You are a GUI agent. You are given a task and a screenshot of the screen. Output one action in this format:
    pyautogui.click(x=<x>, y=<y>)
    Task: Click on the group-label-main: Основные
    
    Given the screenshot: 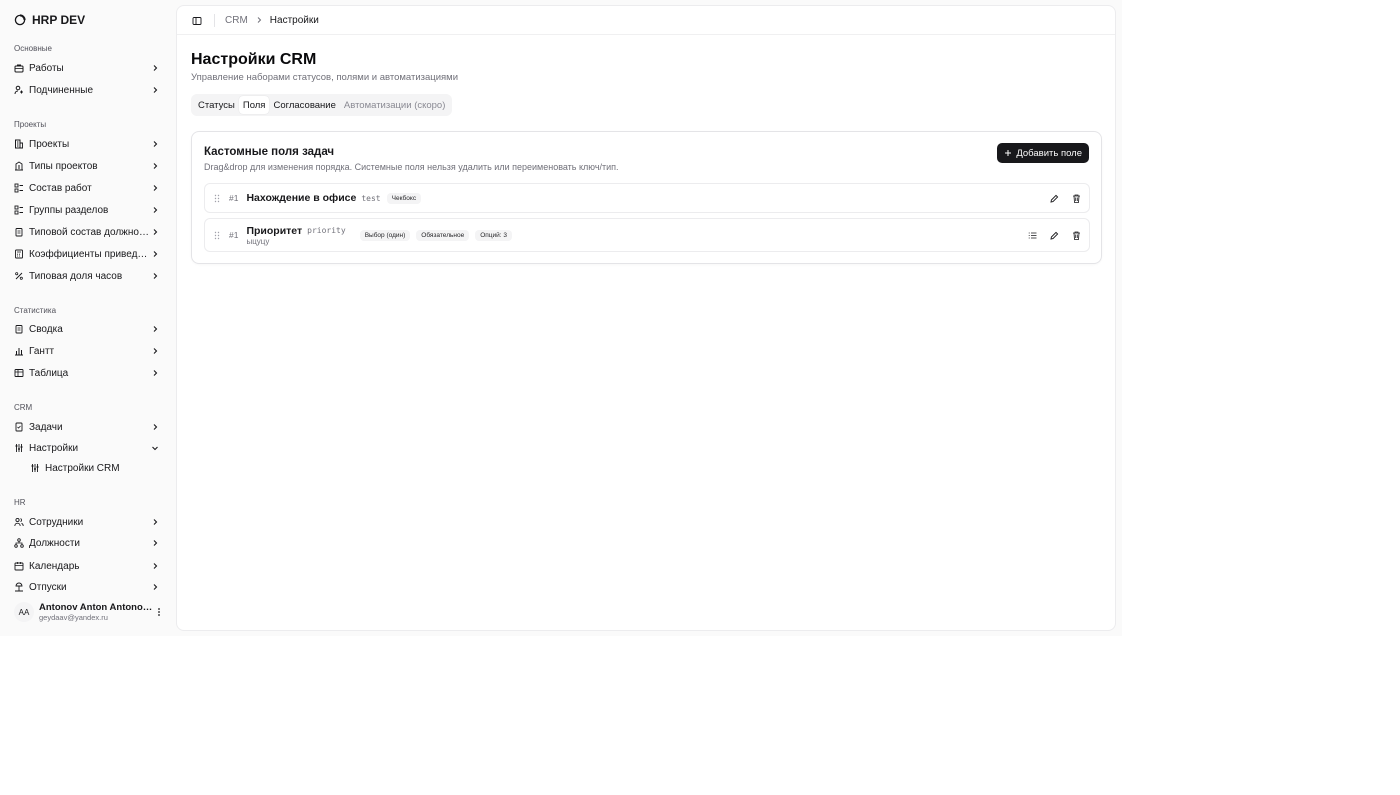 What is the action you would take?
    pyautogui.click(x=33, y=48)
    